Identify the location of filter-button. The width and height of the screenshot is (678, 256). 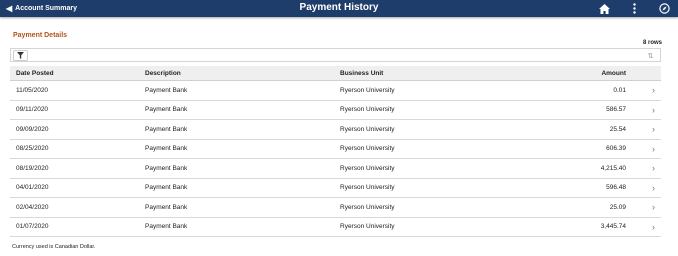
(20, 55).